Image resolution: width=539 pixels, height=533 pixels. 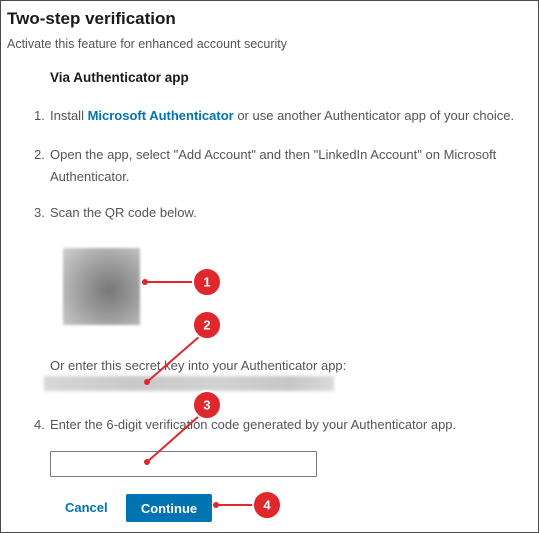 I want to click on step-text: Authenticator., so click(x=90, y=176).